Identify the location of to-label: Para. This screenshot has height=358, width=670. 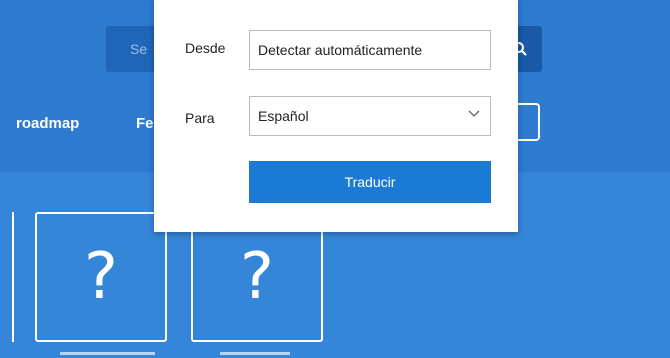
(200, 118).